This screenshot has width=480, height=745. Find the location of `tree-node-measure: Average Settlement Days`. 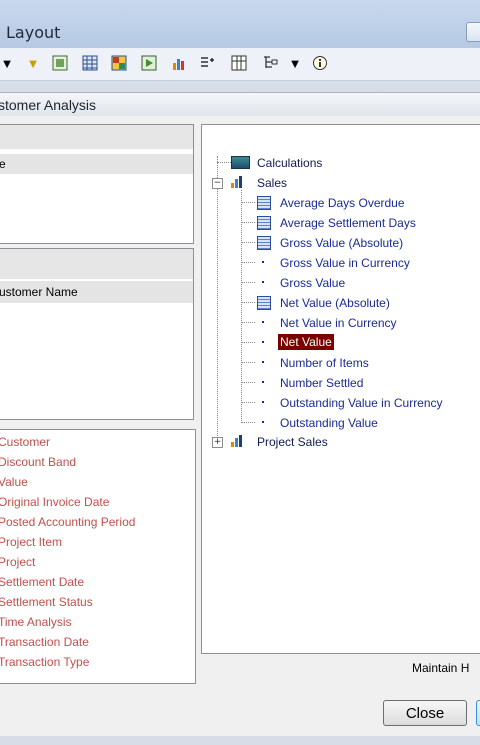

tree-node-measure: Average Settlement Days is located at coordinates (348, 223).